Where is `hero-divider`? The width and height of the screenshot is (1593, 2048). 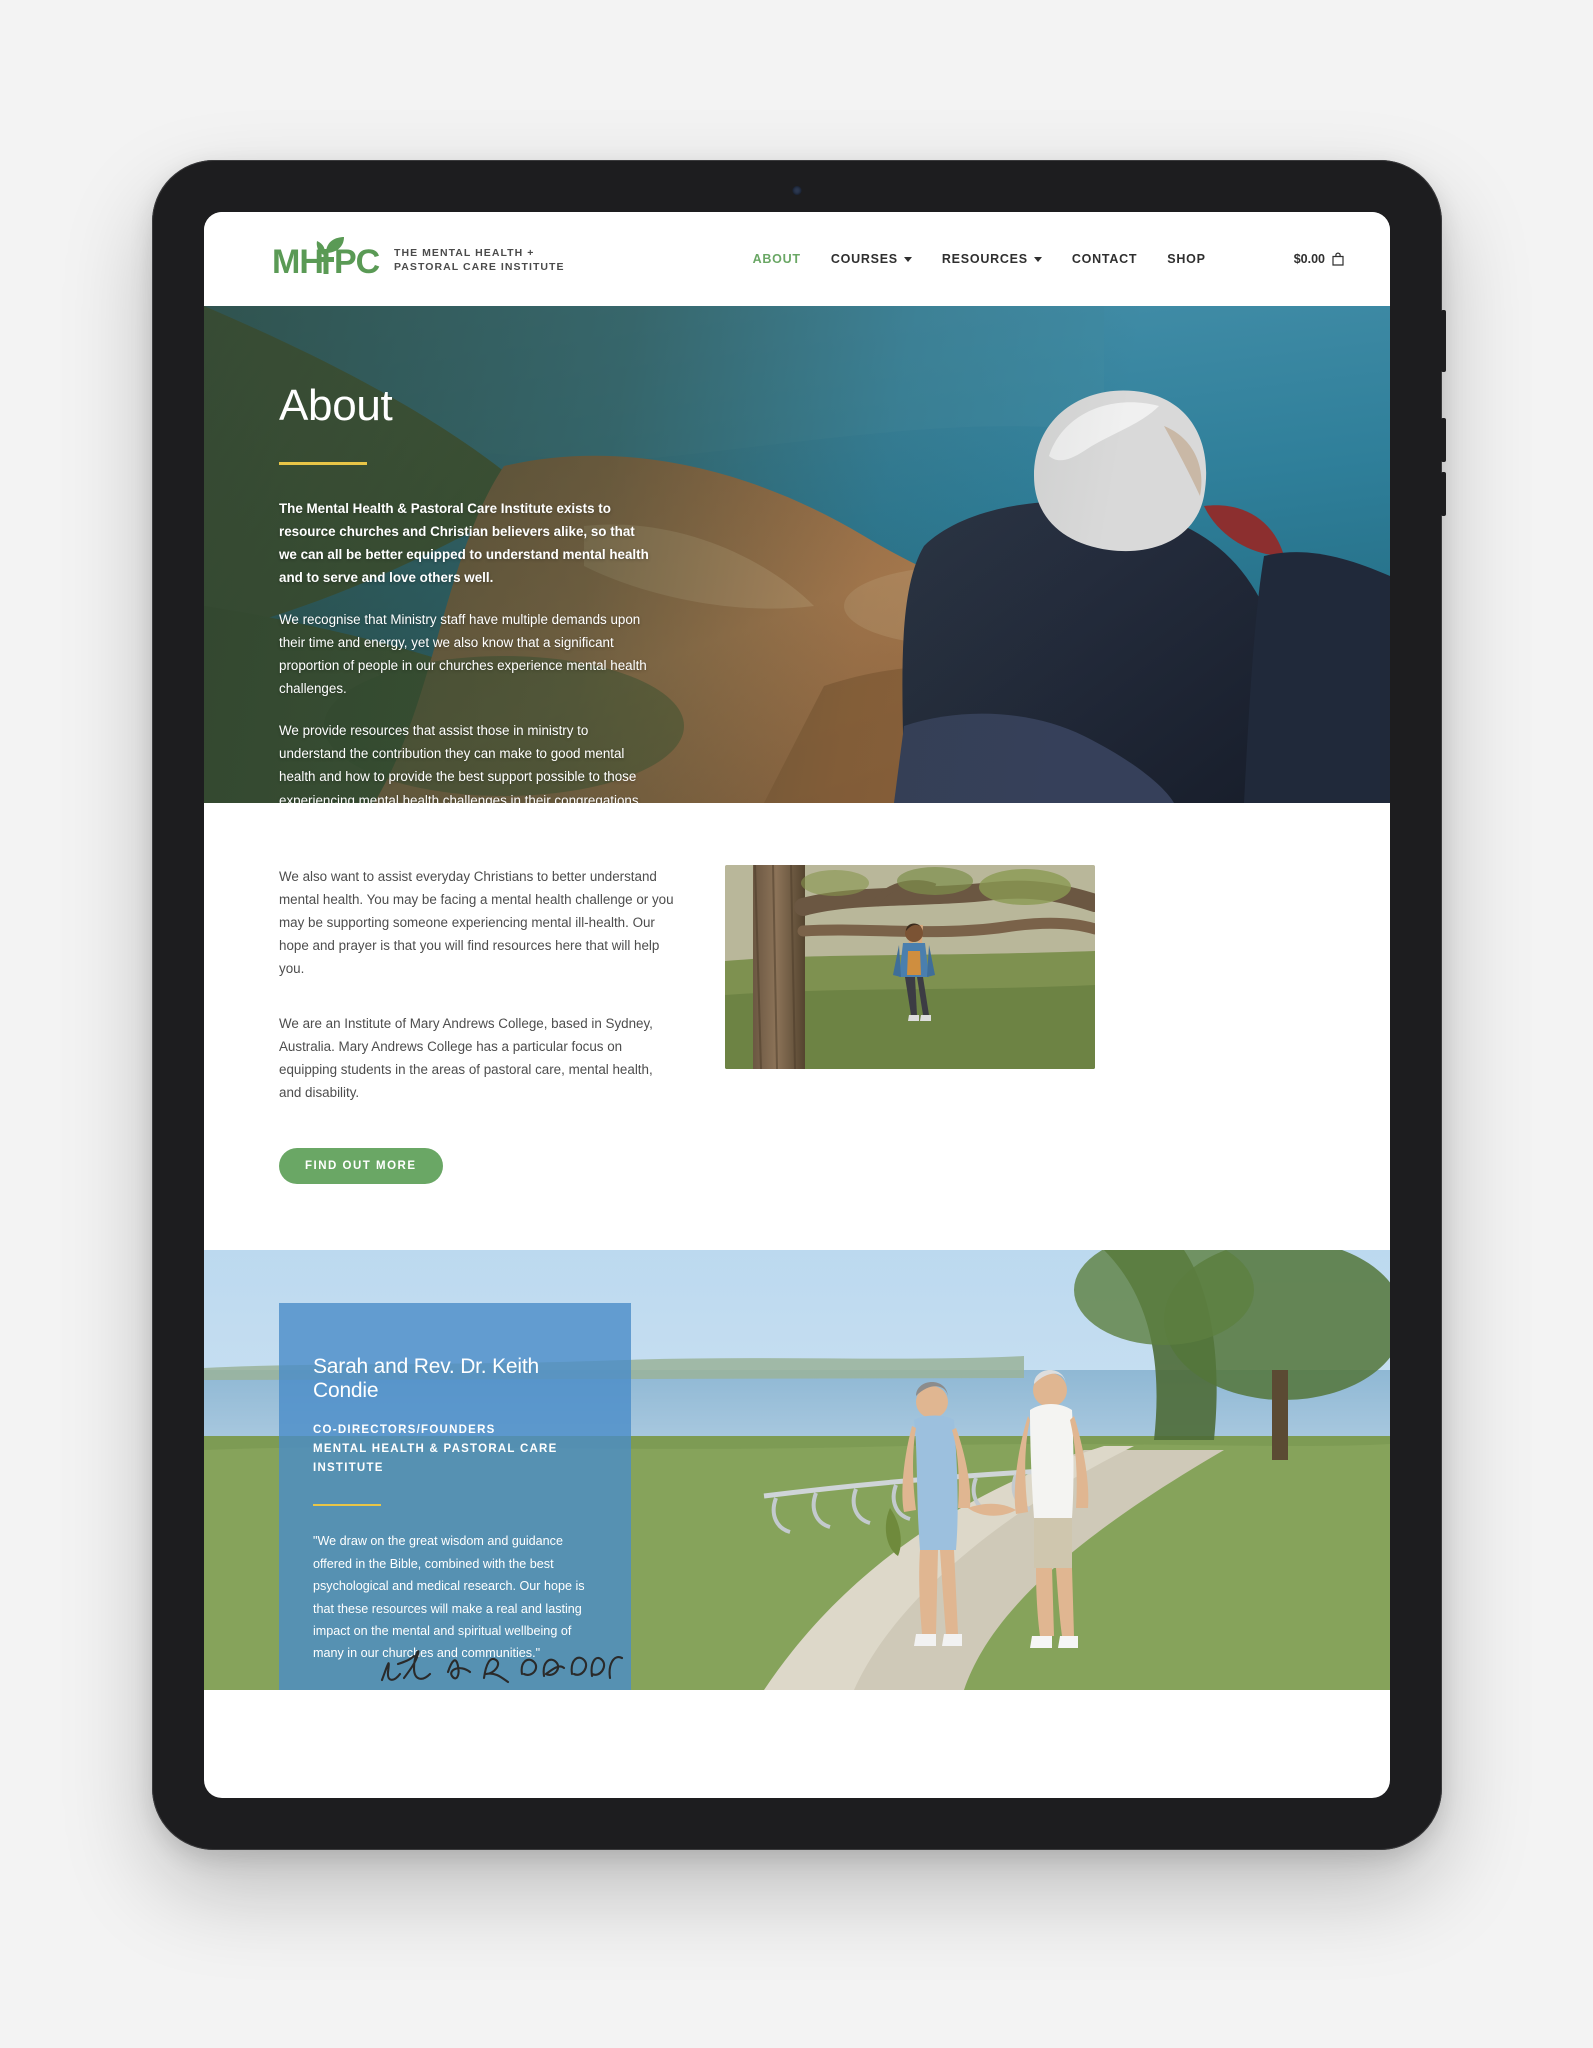
hero-divider is located at coordinates (323, 463).